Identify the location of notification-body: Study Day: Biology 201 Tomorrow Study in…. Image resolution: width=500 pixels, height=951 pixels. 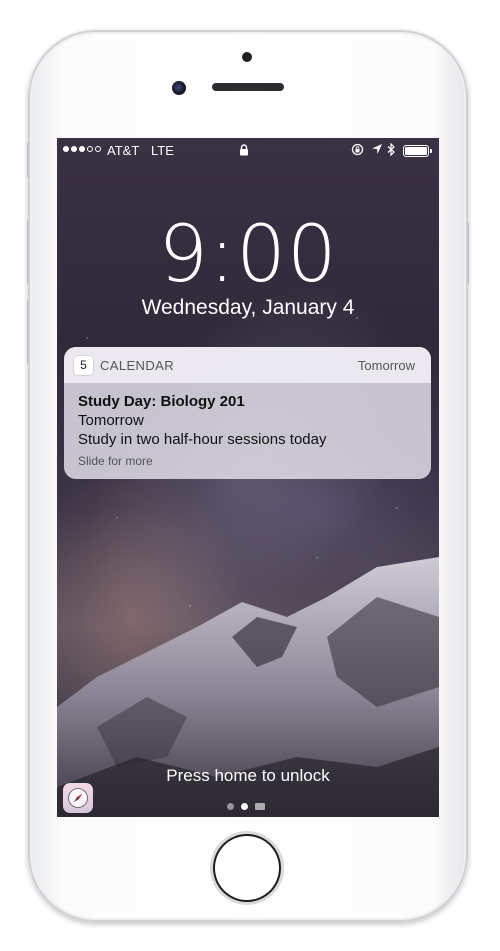
(247, 429).